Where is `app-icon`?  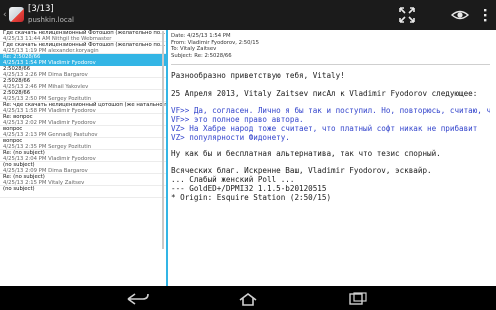 app-icon is located at coordinates (16, 14).